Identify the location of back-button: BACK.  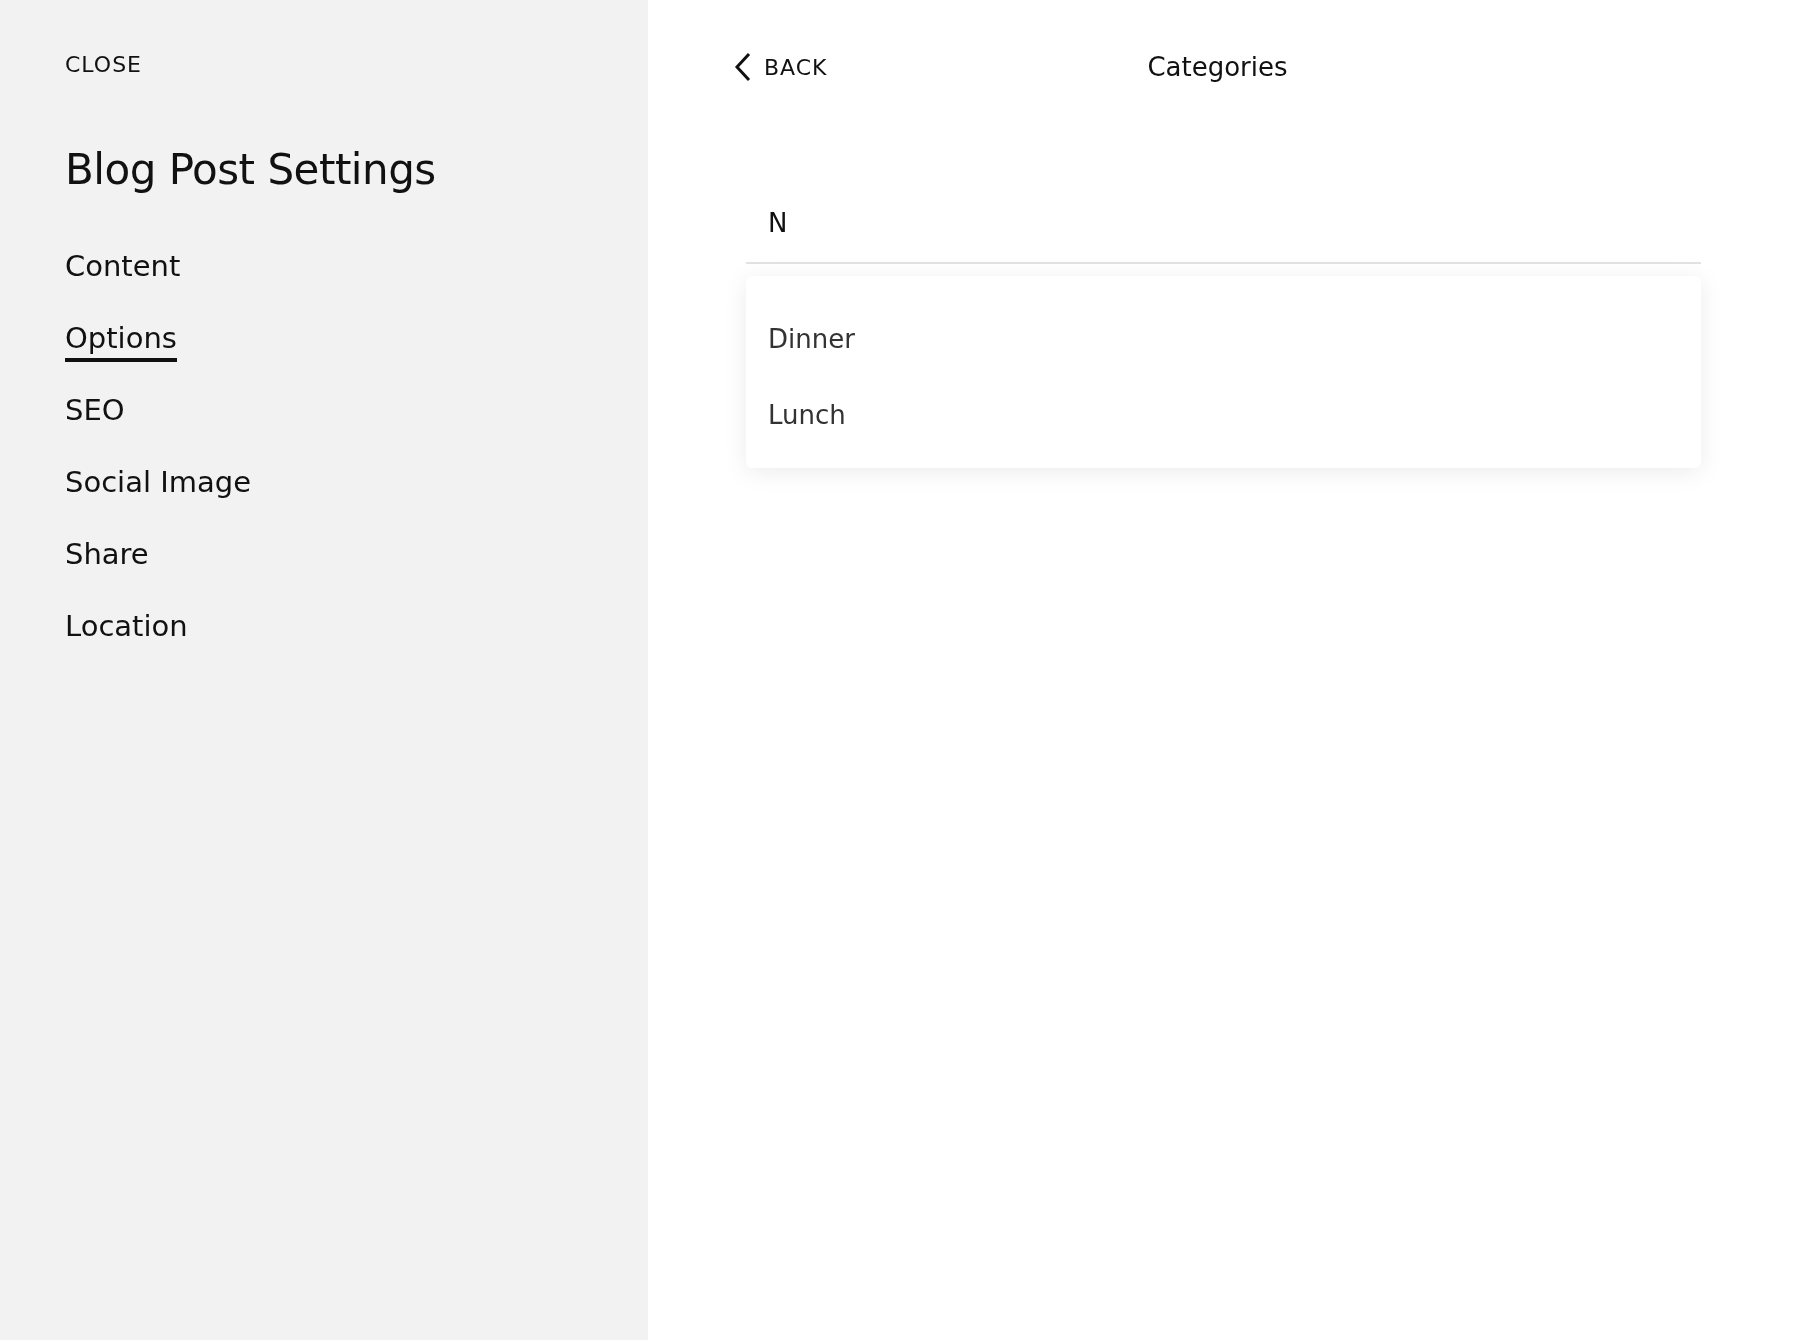
(834, 67).